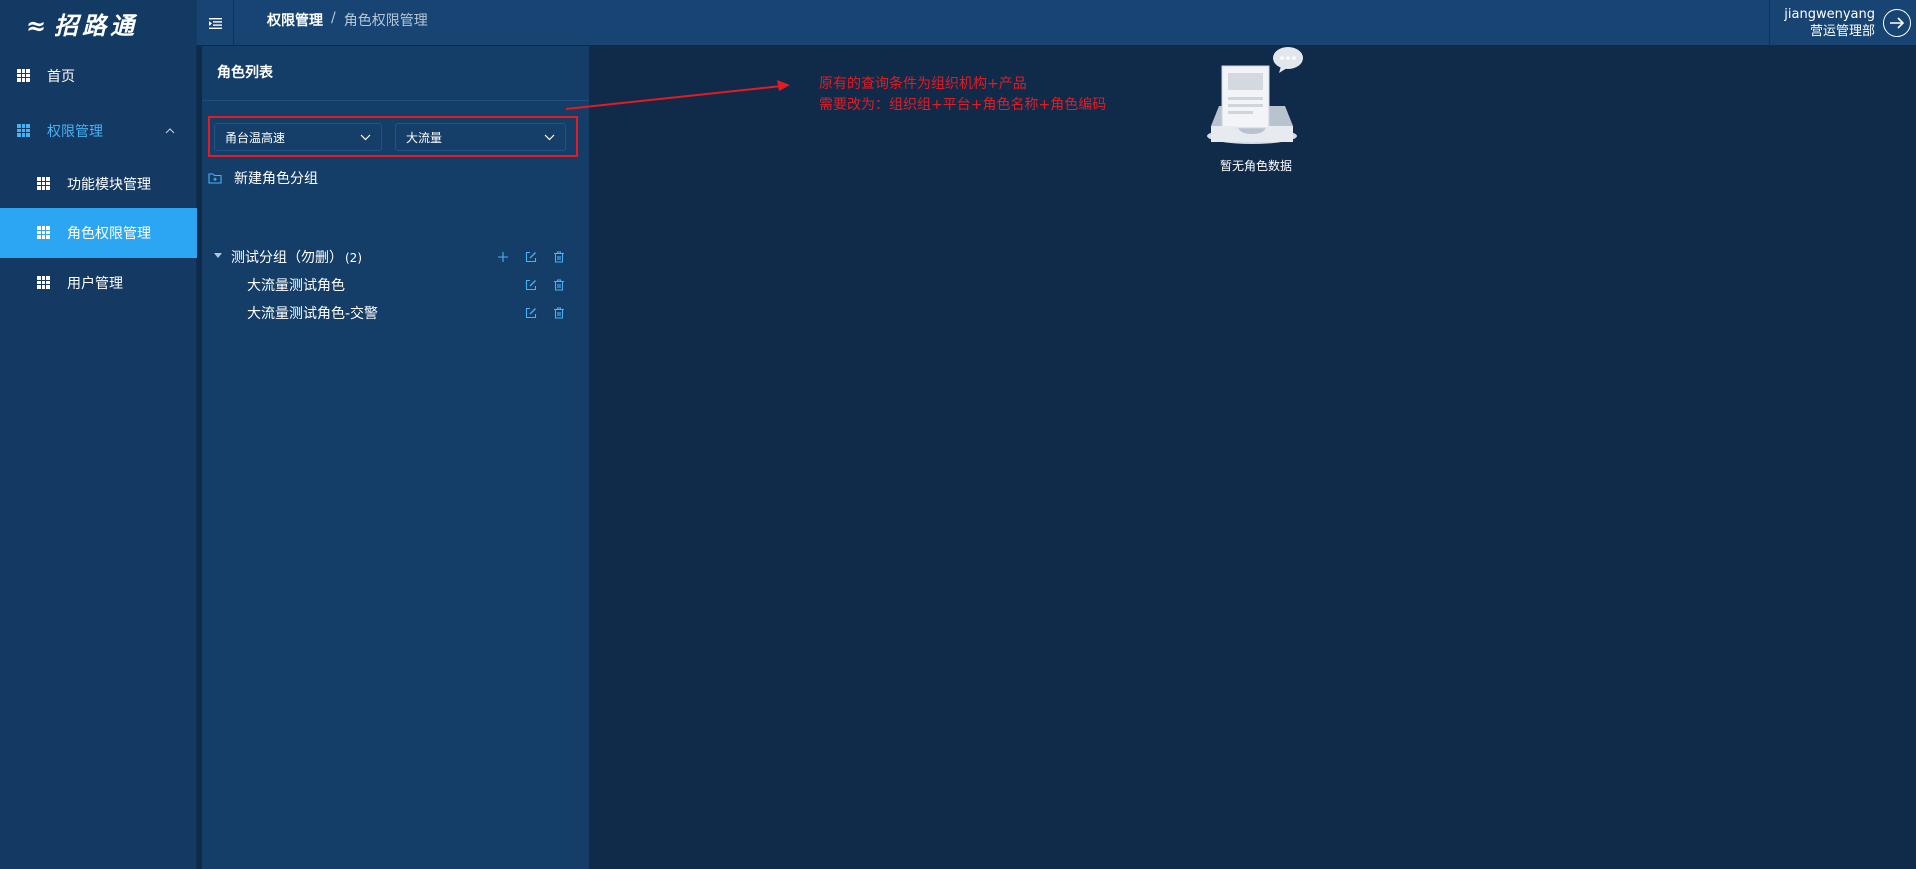  What do you see at coordinates (385, 21) in the screenshot?
I see `breadcrumb-current: 角色权限管理` at bounding box center [385, 21].